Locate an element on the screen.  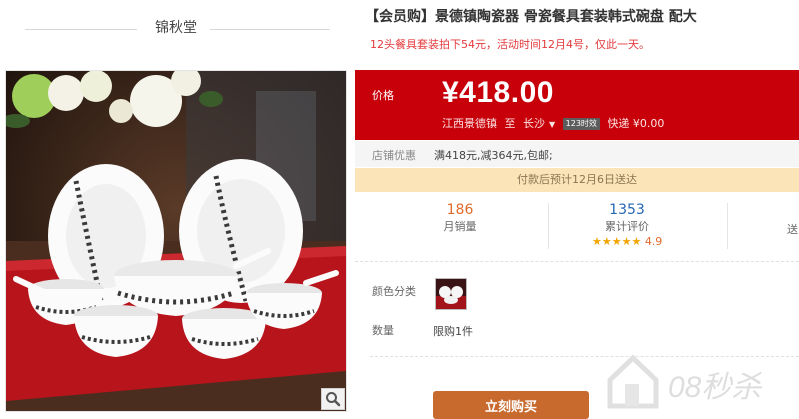
divider-left is located at coordinates (81, 29).